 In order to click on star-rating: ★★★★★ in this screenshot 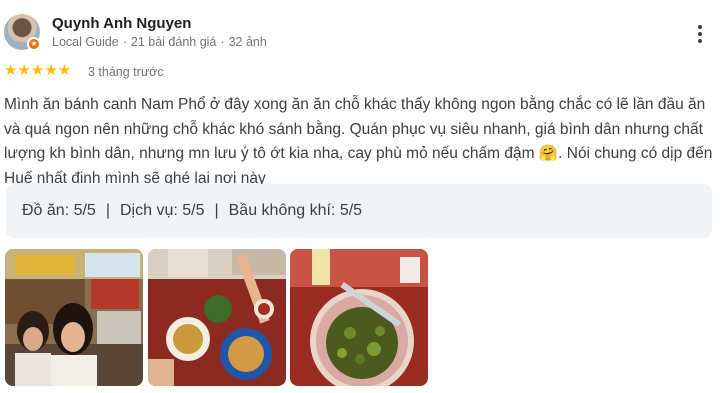, I will do `click(38, 70)`.